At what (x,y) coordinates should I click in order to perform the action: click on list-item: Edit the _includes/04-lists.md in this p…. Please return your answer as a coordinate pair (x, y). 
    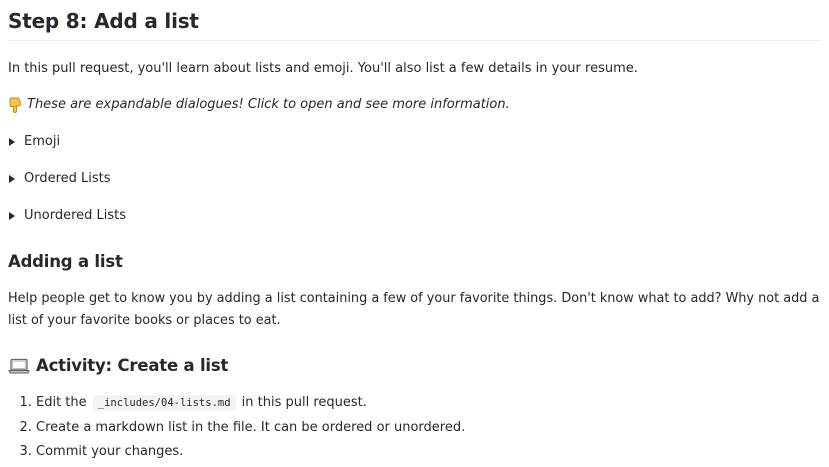
    Looking at the image, I should click on (250, 403).